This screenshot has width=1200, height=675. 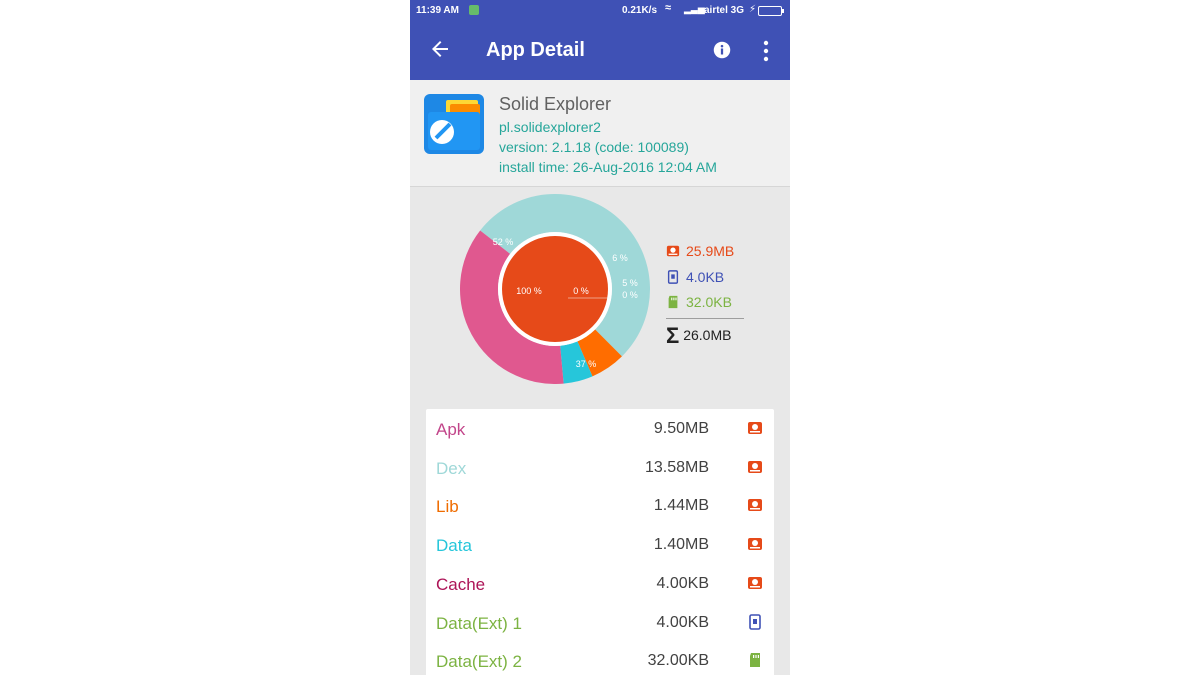 What do you see at coordinates (550, 127) in the screenshot?
I see `package-name: pl.solidexplorer2` at bounding box center [550, 127].